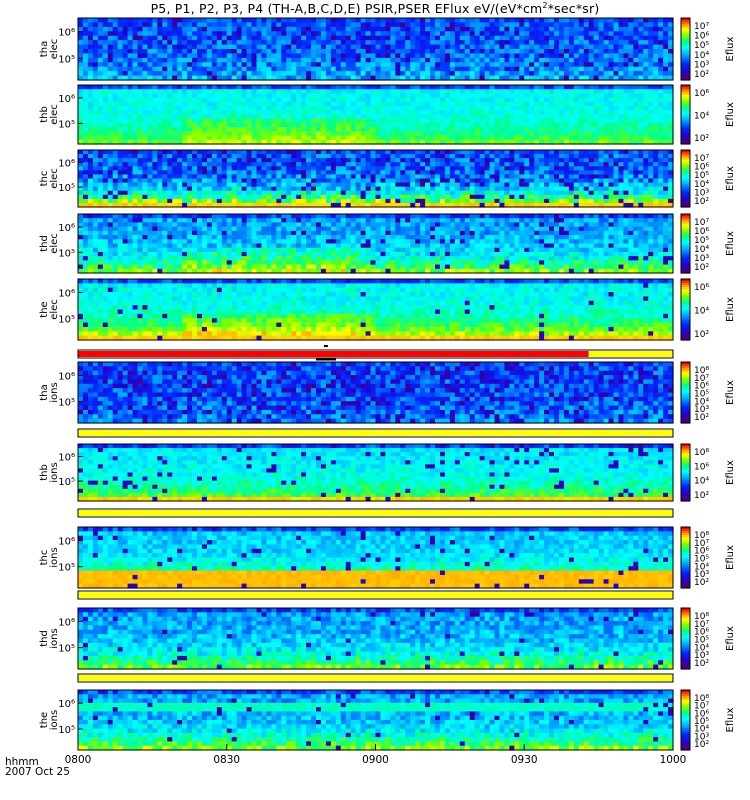 This screenshot has width=750, height=800. What do you see at coordinates (325, 346) in the screenshot?
I see `status-marker-top` at bounding box center [325, 346].